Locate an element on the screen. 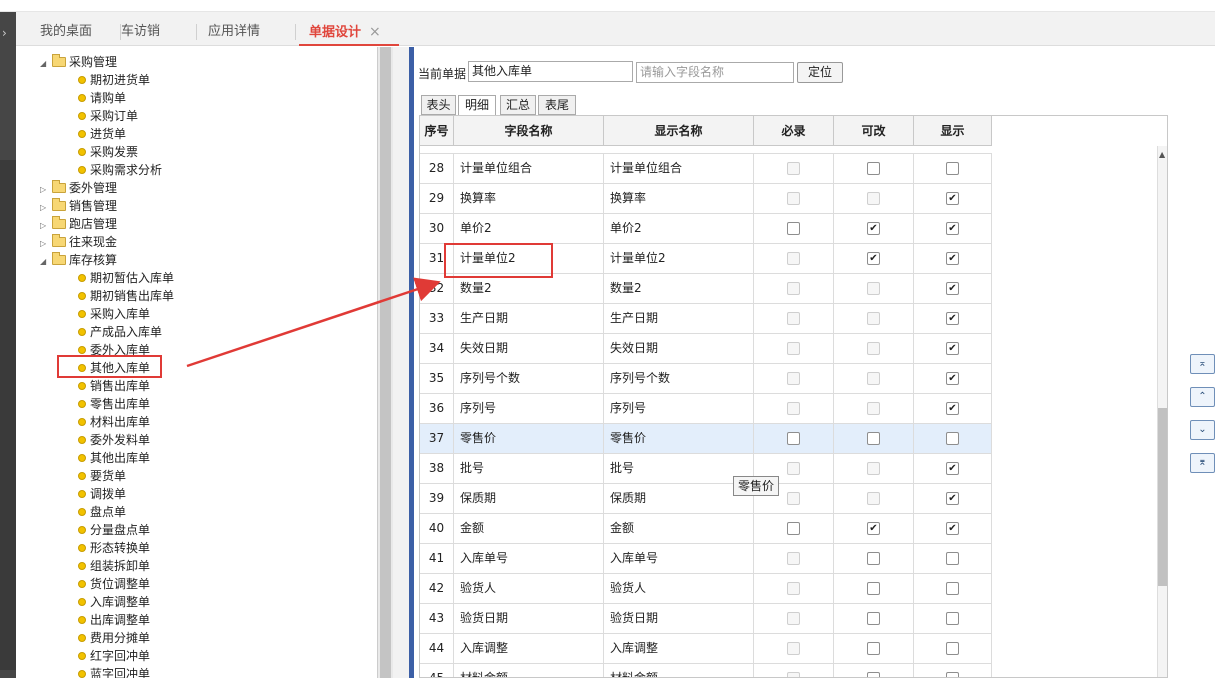 This screenshot has width=1215, height=678. move-down-button: ⌄ is located at coordinates (1202, 430).